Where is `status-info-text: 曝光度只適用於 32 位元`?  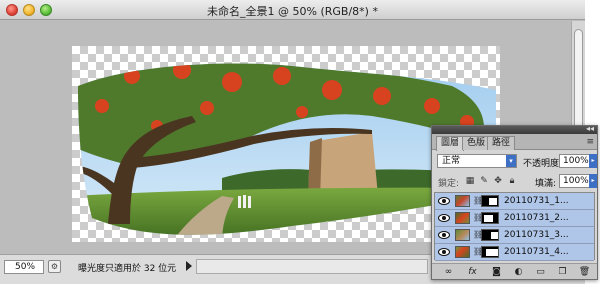 status-info-text: 曝光度只適用於 32 位元 is located at coordinates (127, 269).